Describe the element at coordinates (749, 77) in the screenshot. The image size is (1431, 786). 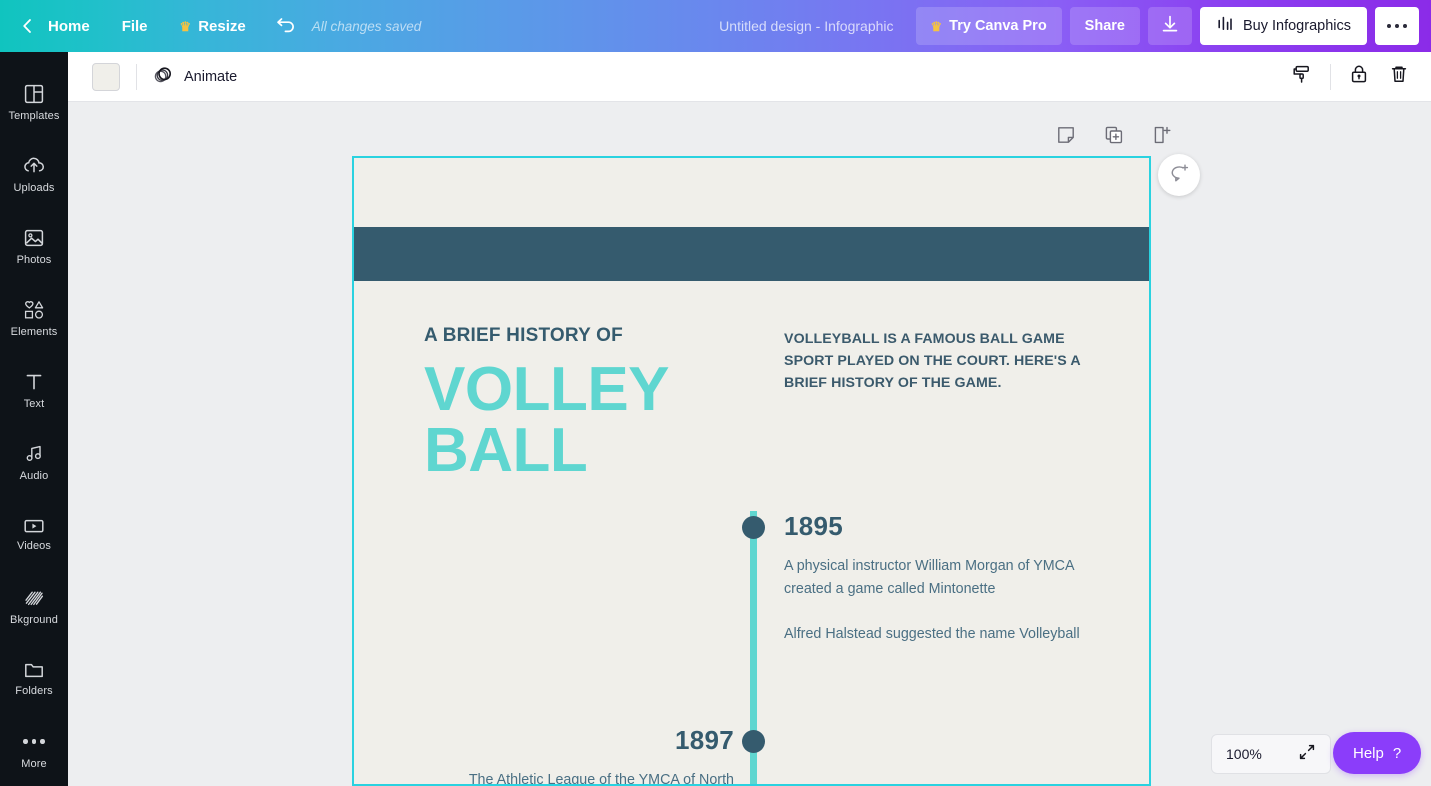
I see `object-toolbar: Animate` at that location.